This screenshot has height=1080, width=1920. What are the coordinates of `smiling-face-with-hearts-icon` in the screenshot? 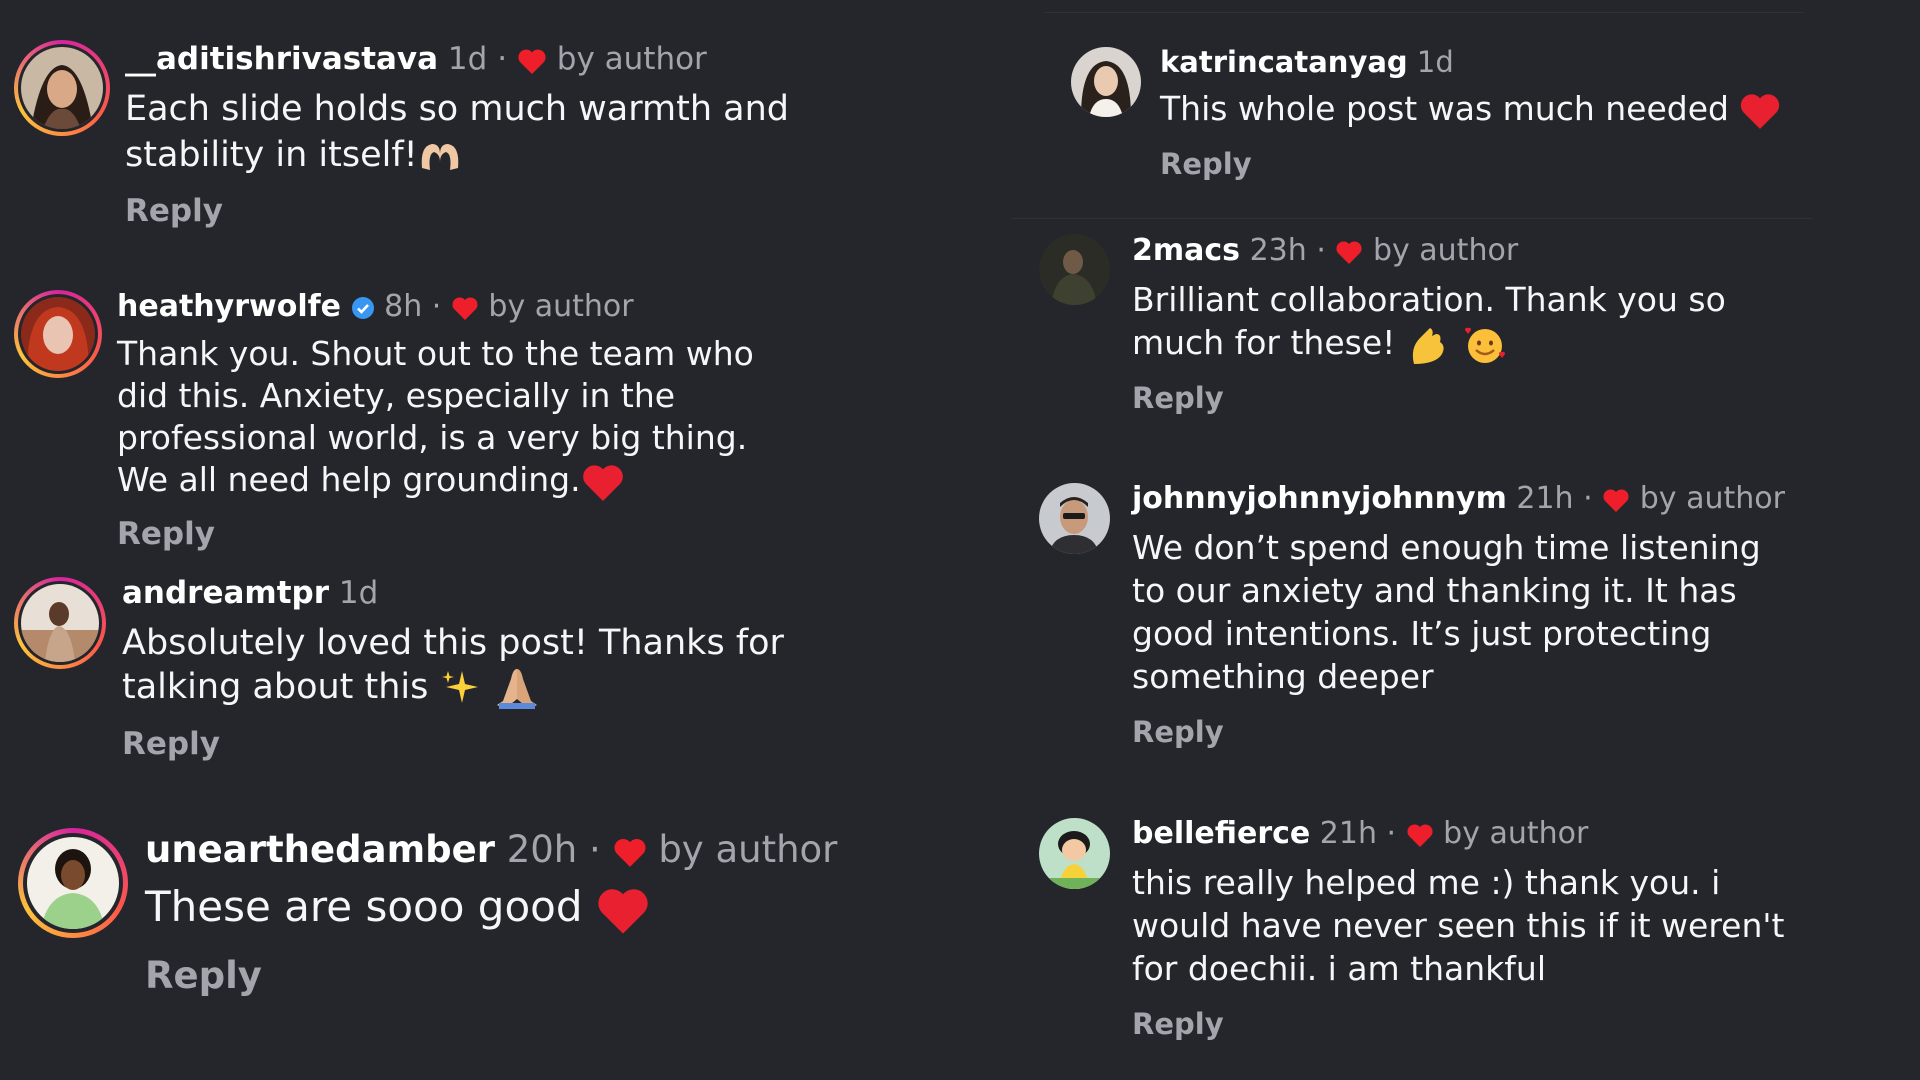 It's located at (1485, 345).